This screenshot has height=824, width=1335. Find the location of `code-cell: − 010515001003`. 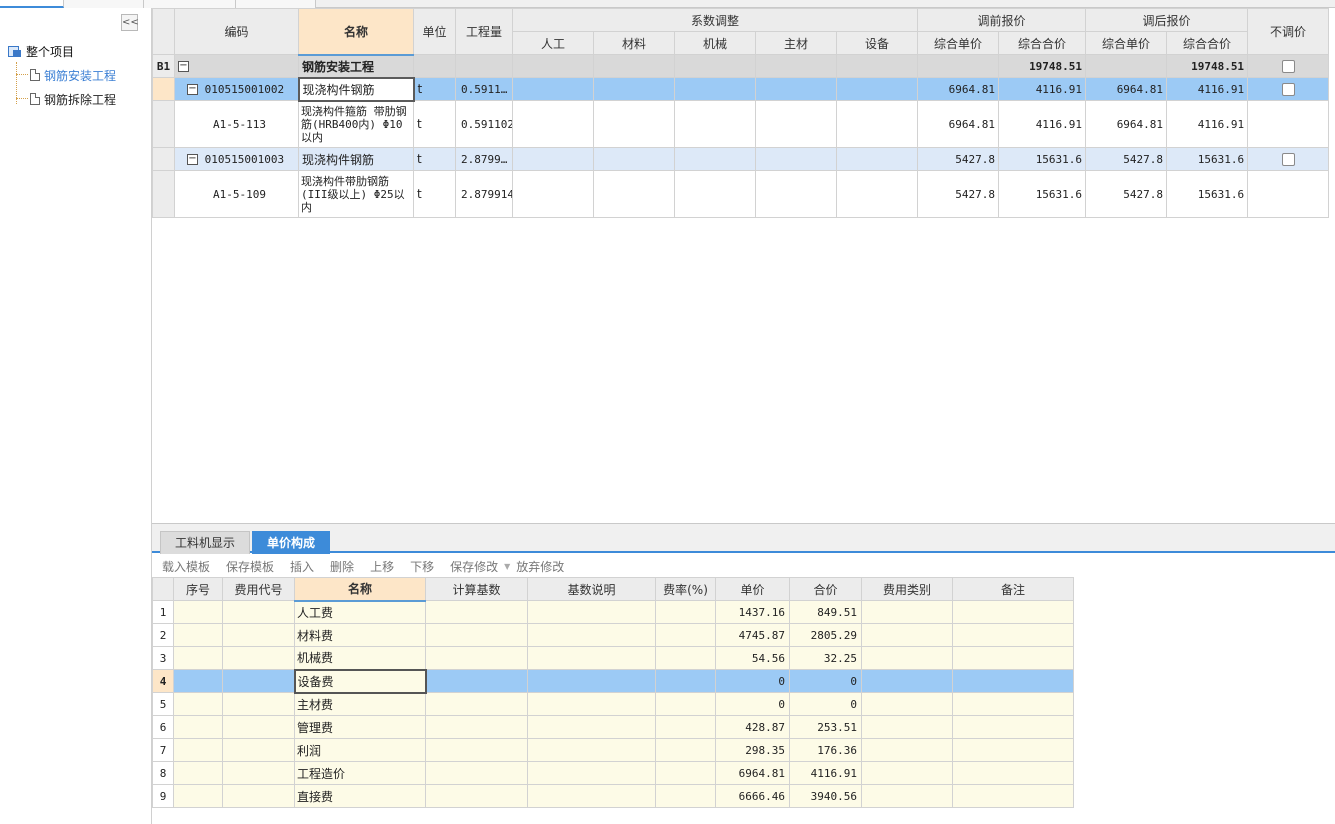

code-cell: − 010515001003 is located at coordinates (236, 159).